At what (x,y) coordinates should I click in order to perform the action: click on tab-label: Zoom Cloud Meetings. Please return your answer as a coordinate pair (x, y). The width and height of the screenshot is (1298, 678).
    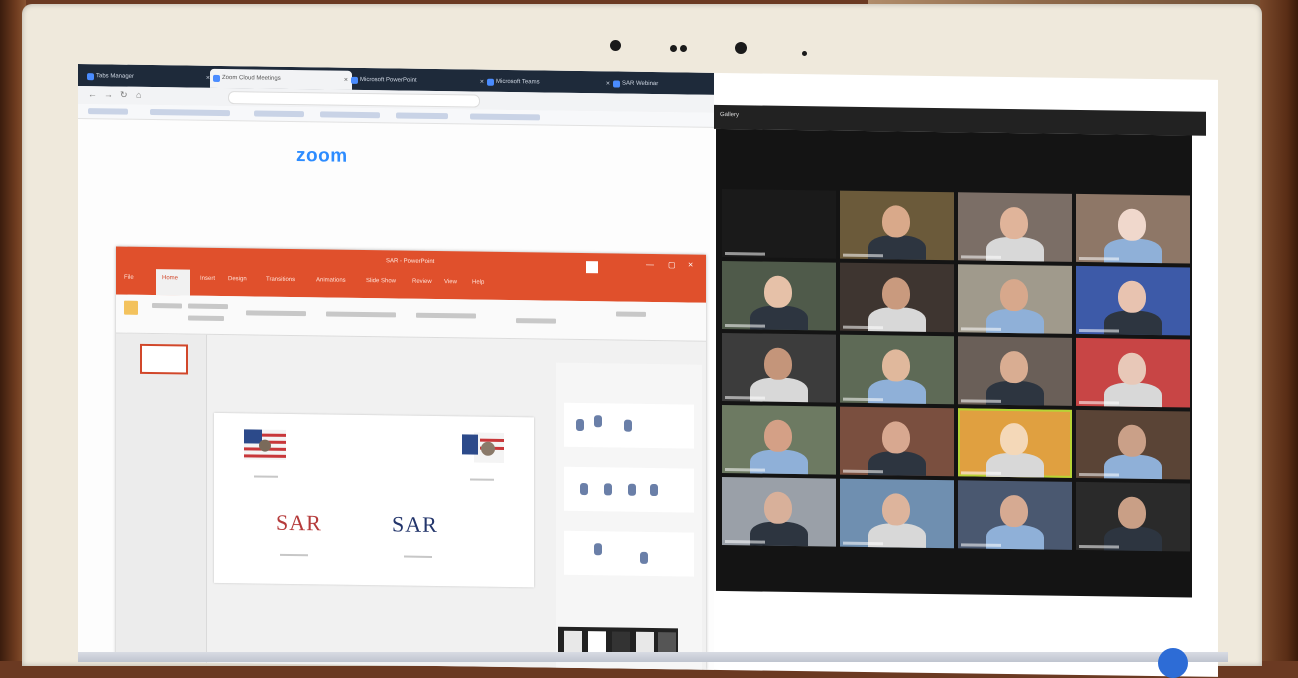
    Looking at the image, I should click on (251, 78).